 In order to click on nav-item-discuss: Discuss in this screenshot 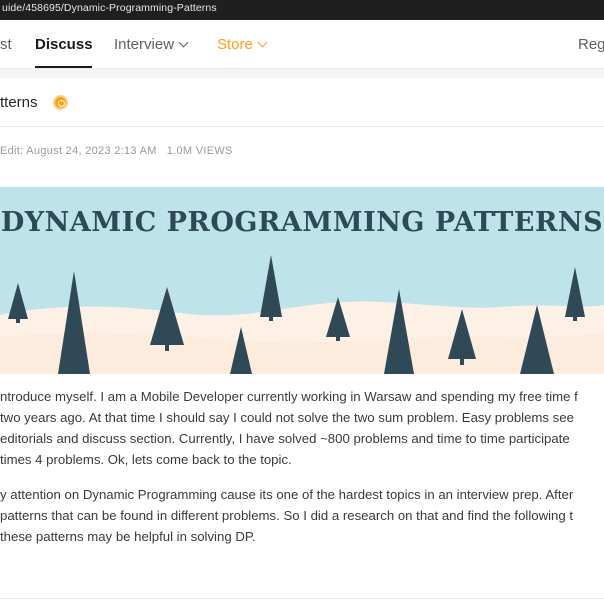, I will do `click(64, 44)`.